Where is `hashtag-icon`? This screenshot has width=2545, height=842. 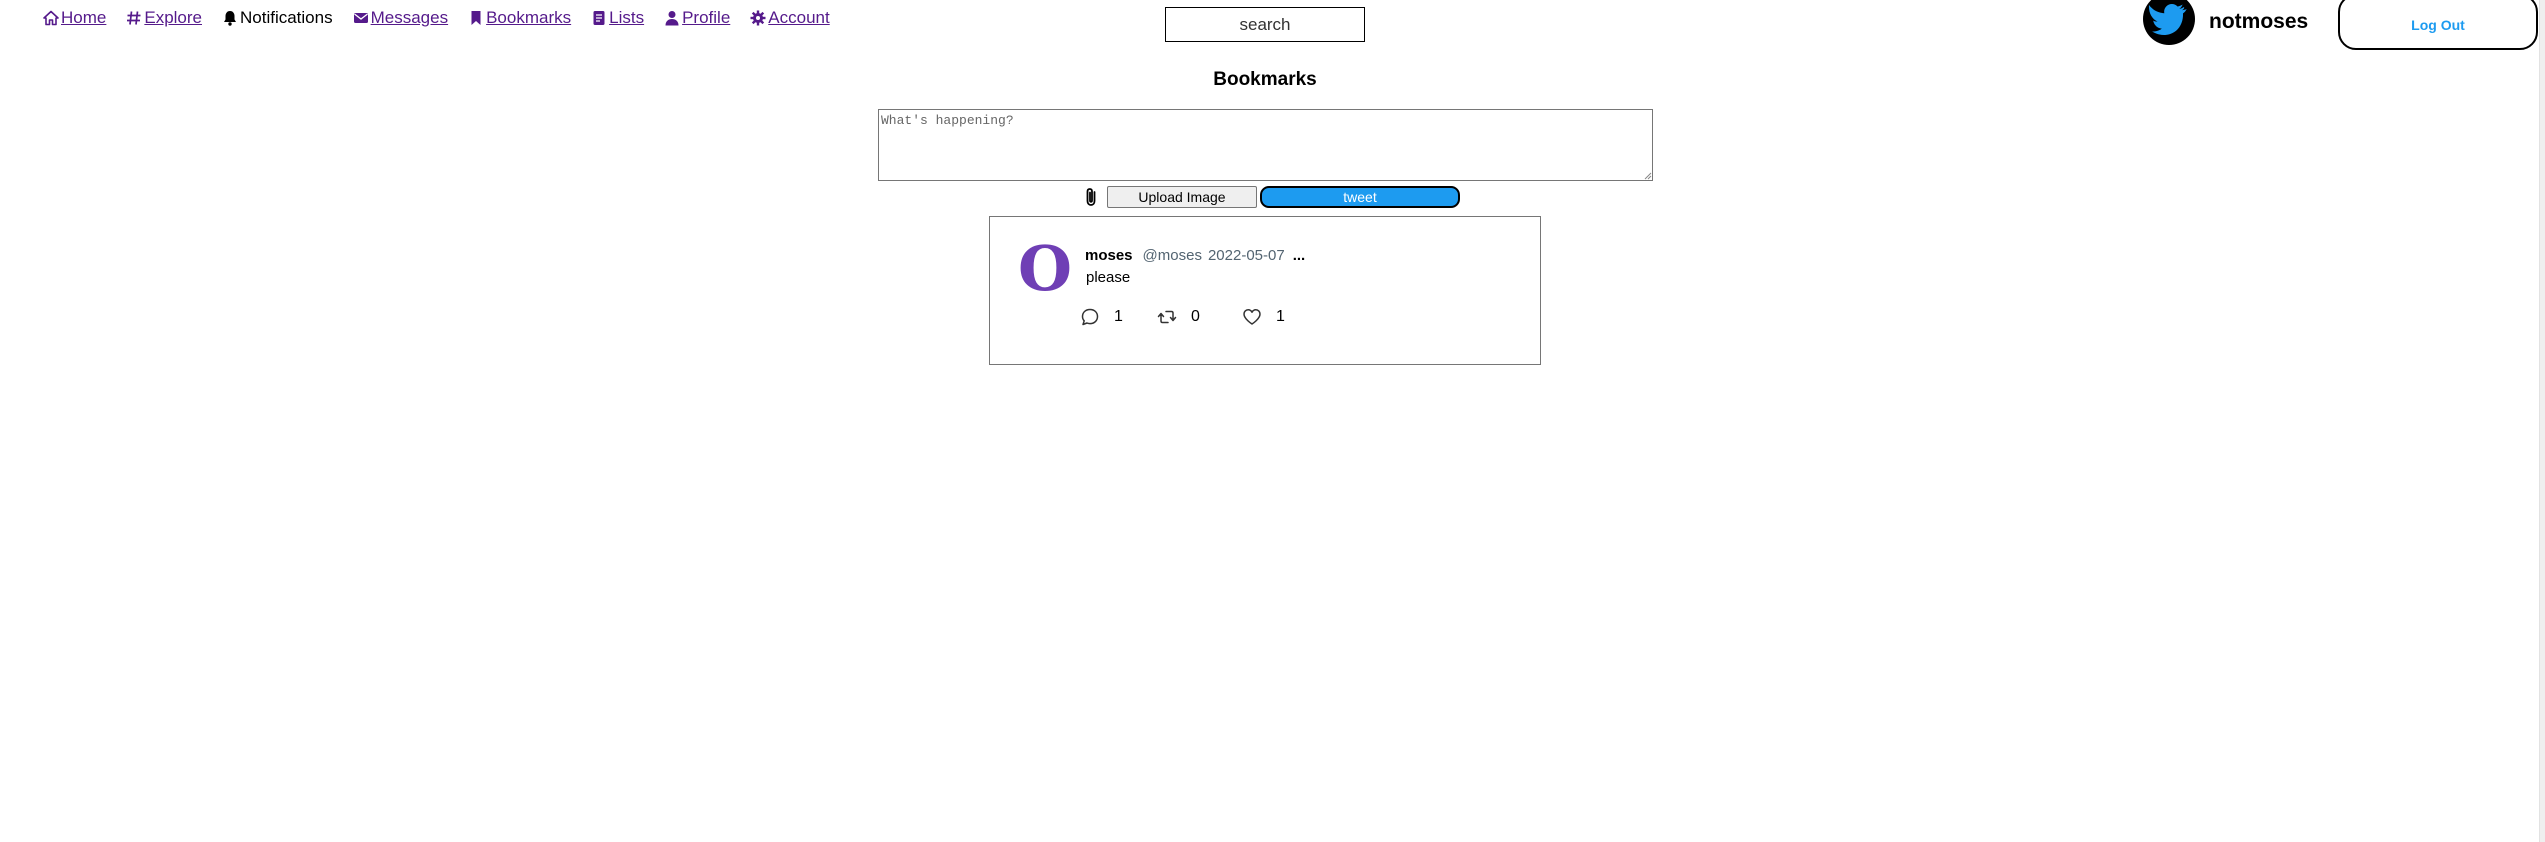 hashtag-icon is located at coordinates (134, 18).